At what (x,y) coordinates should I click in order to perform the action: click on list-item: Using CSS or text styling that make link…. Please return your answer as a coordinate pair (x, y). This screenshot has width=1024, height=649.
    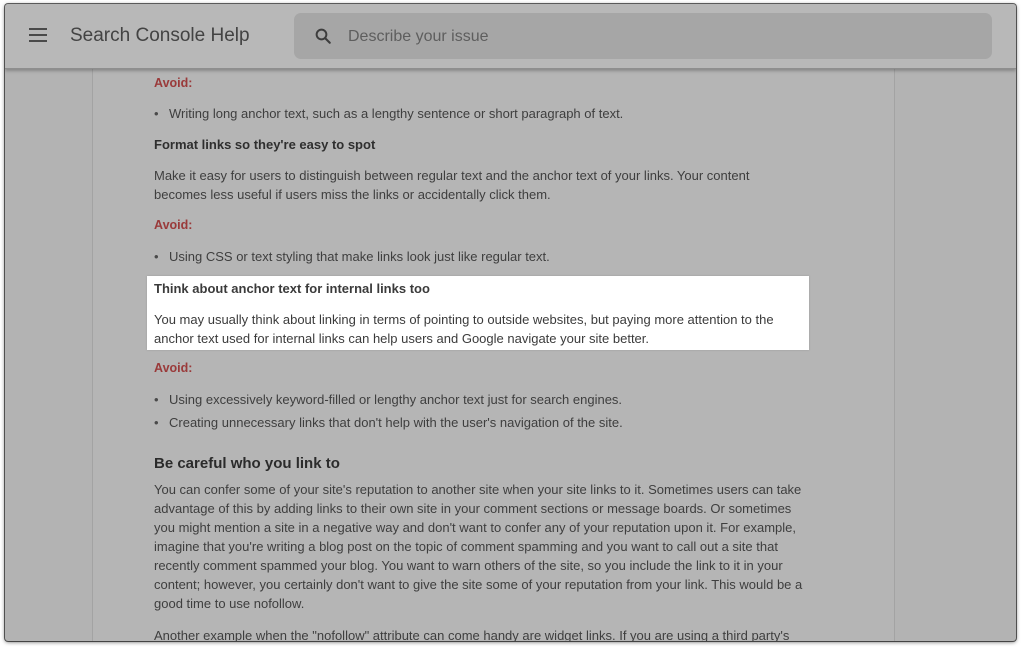
    Looking at the image, I should click on (494, 256).